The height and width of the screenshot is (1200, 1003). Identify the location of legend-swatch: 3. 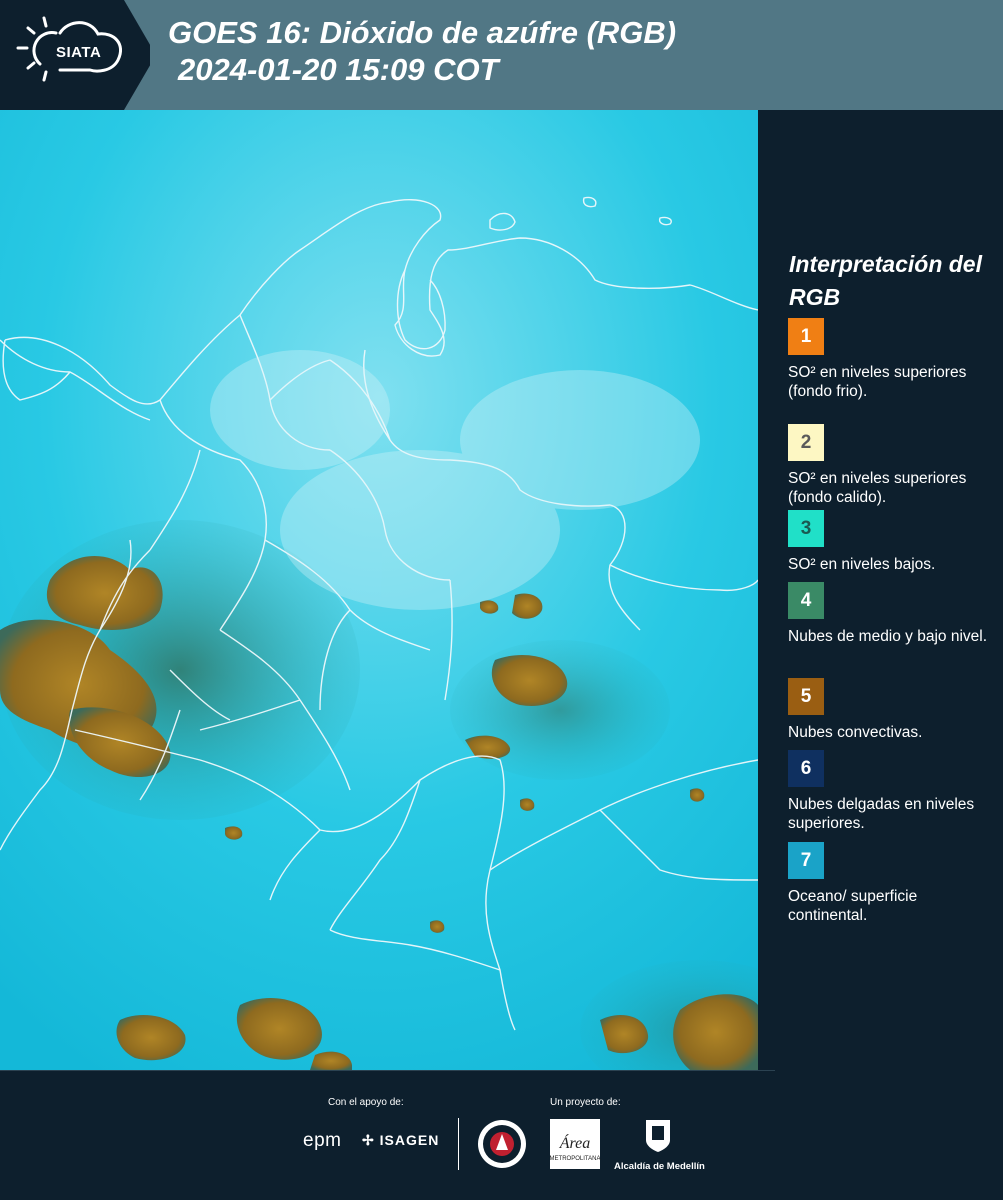
(806, 528).